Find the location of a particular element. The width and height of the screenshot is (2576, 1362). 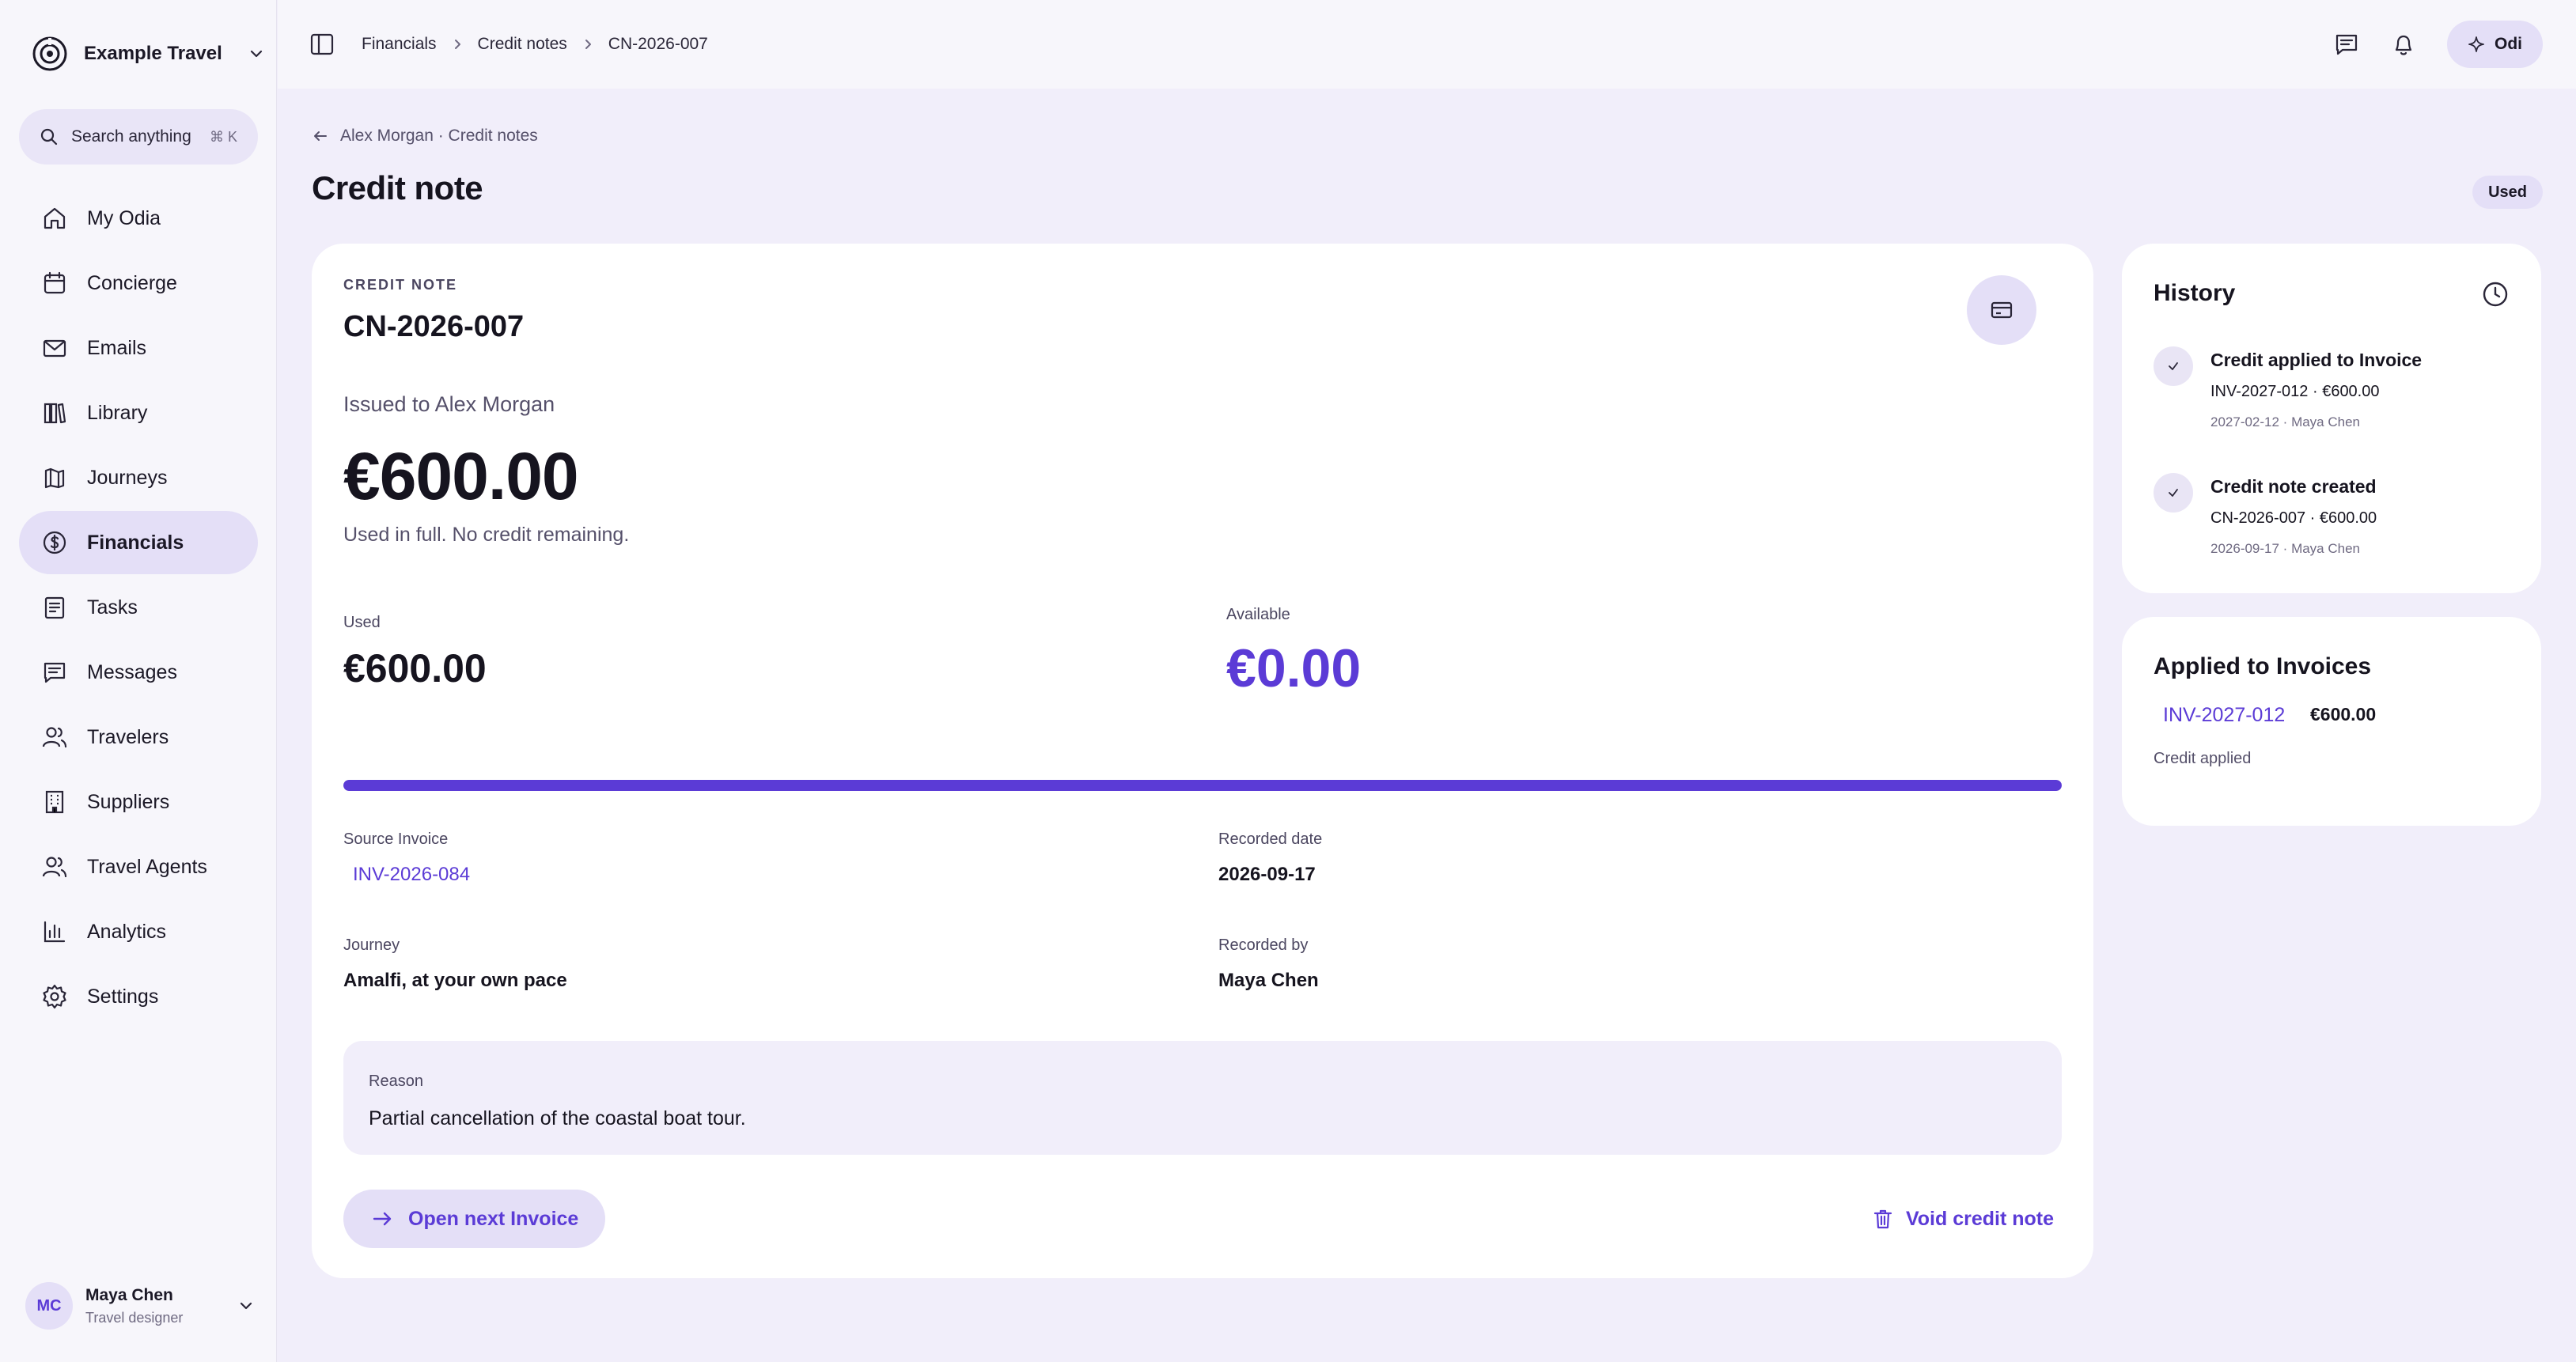

available-label: Available is located at coordinates (1258, 614).